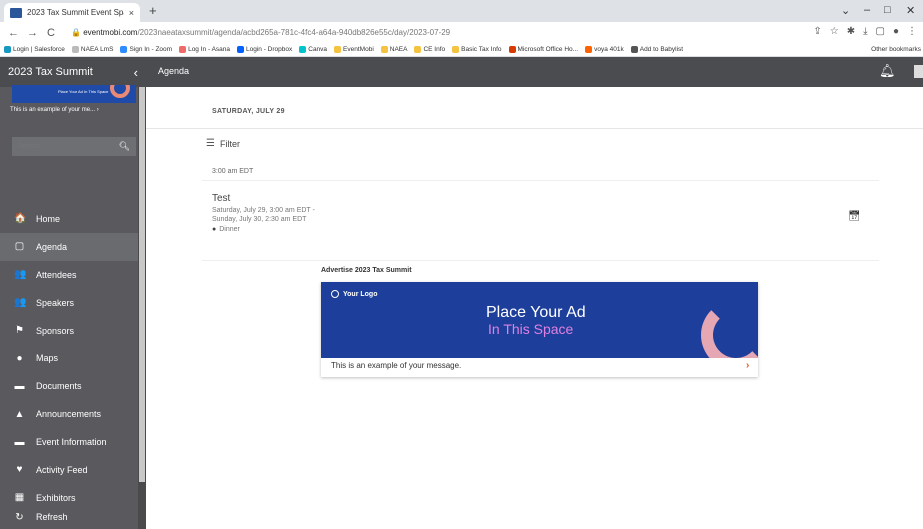 This screenshot has height=529, width=923. Describe the element at coordinates (854, 216) in the screenshot. I see `add-to-calendar-icon: 📅︎` at that location.